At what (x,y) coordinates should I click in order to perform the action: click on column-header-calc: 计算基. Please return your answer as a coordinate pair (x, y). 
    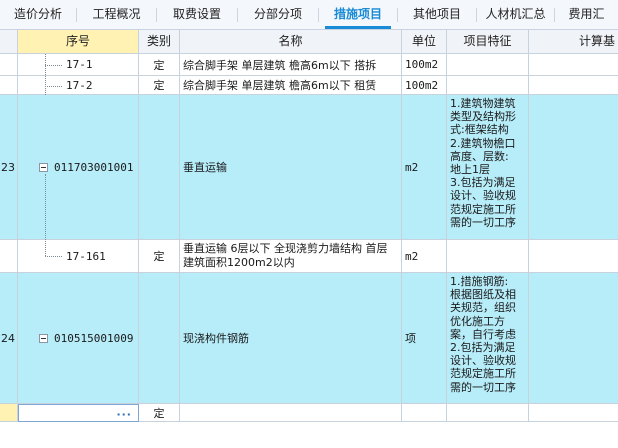
    Looking at the image, I should click on (573, 42).